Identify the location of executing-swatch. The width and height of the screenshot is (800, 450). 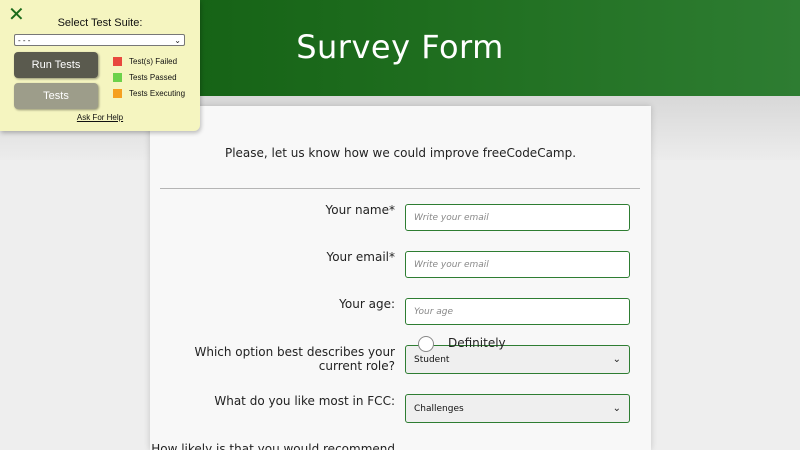
(117, 93).